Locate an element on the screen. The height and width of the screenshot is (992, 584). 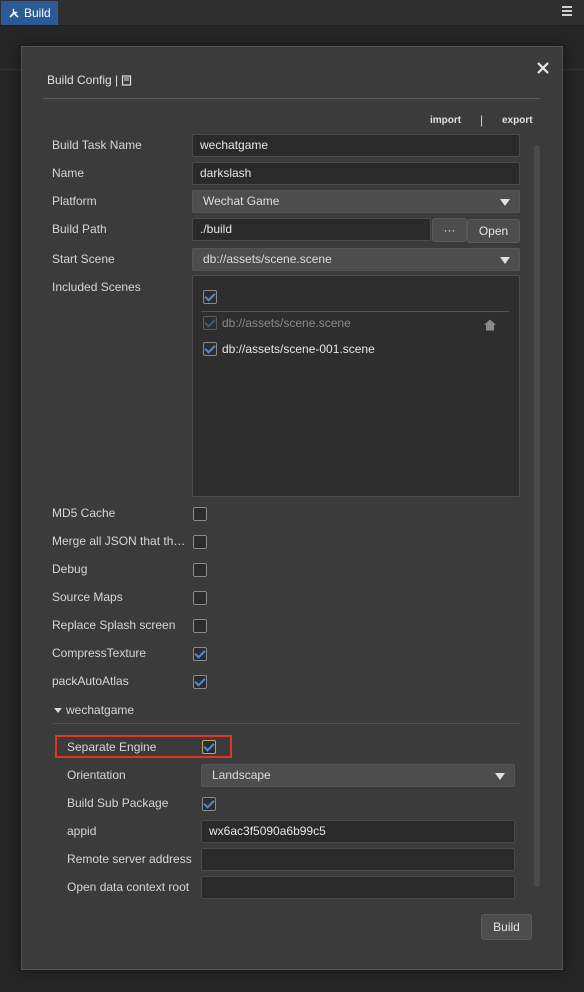
debug-checkbox is located at coordinates (200, 570).